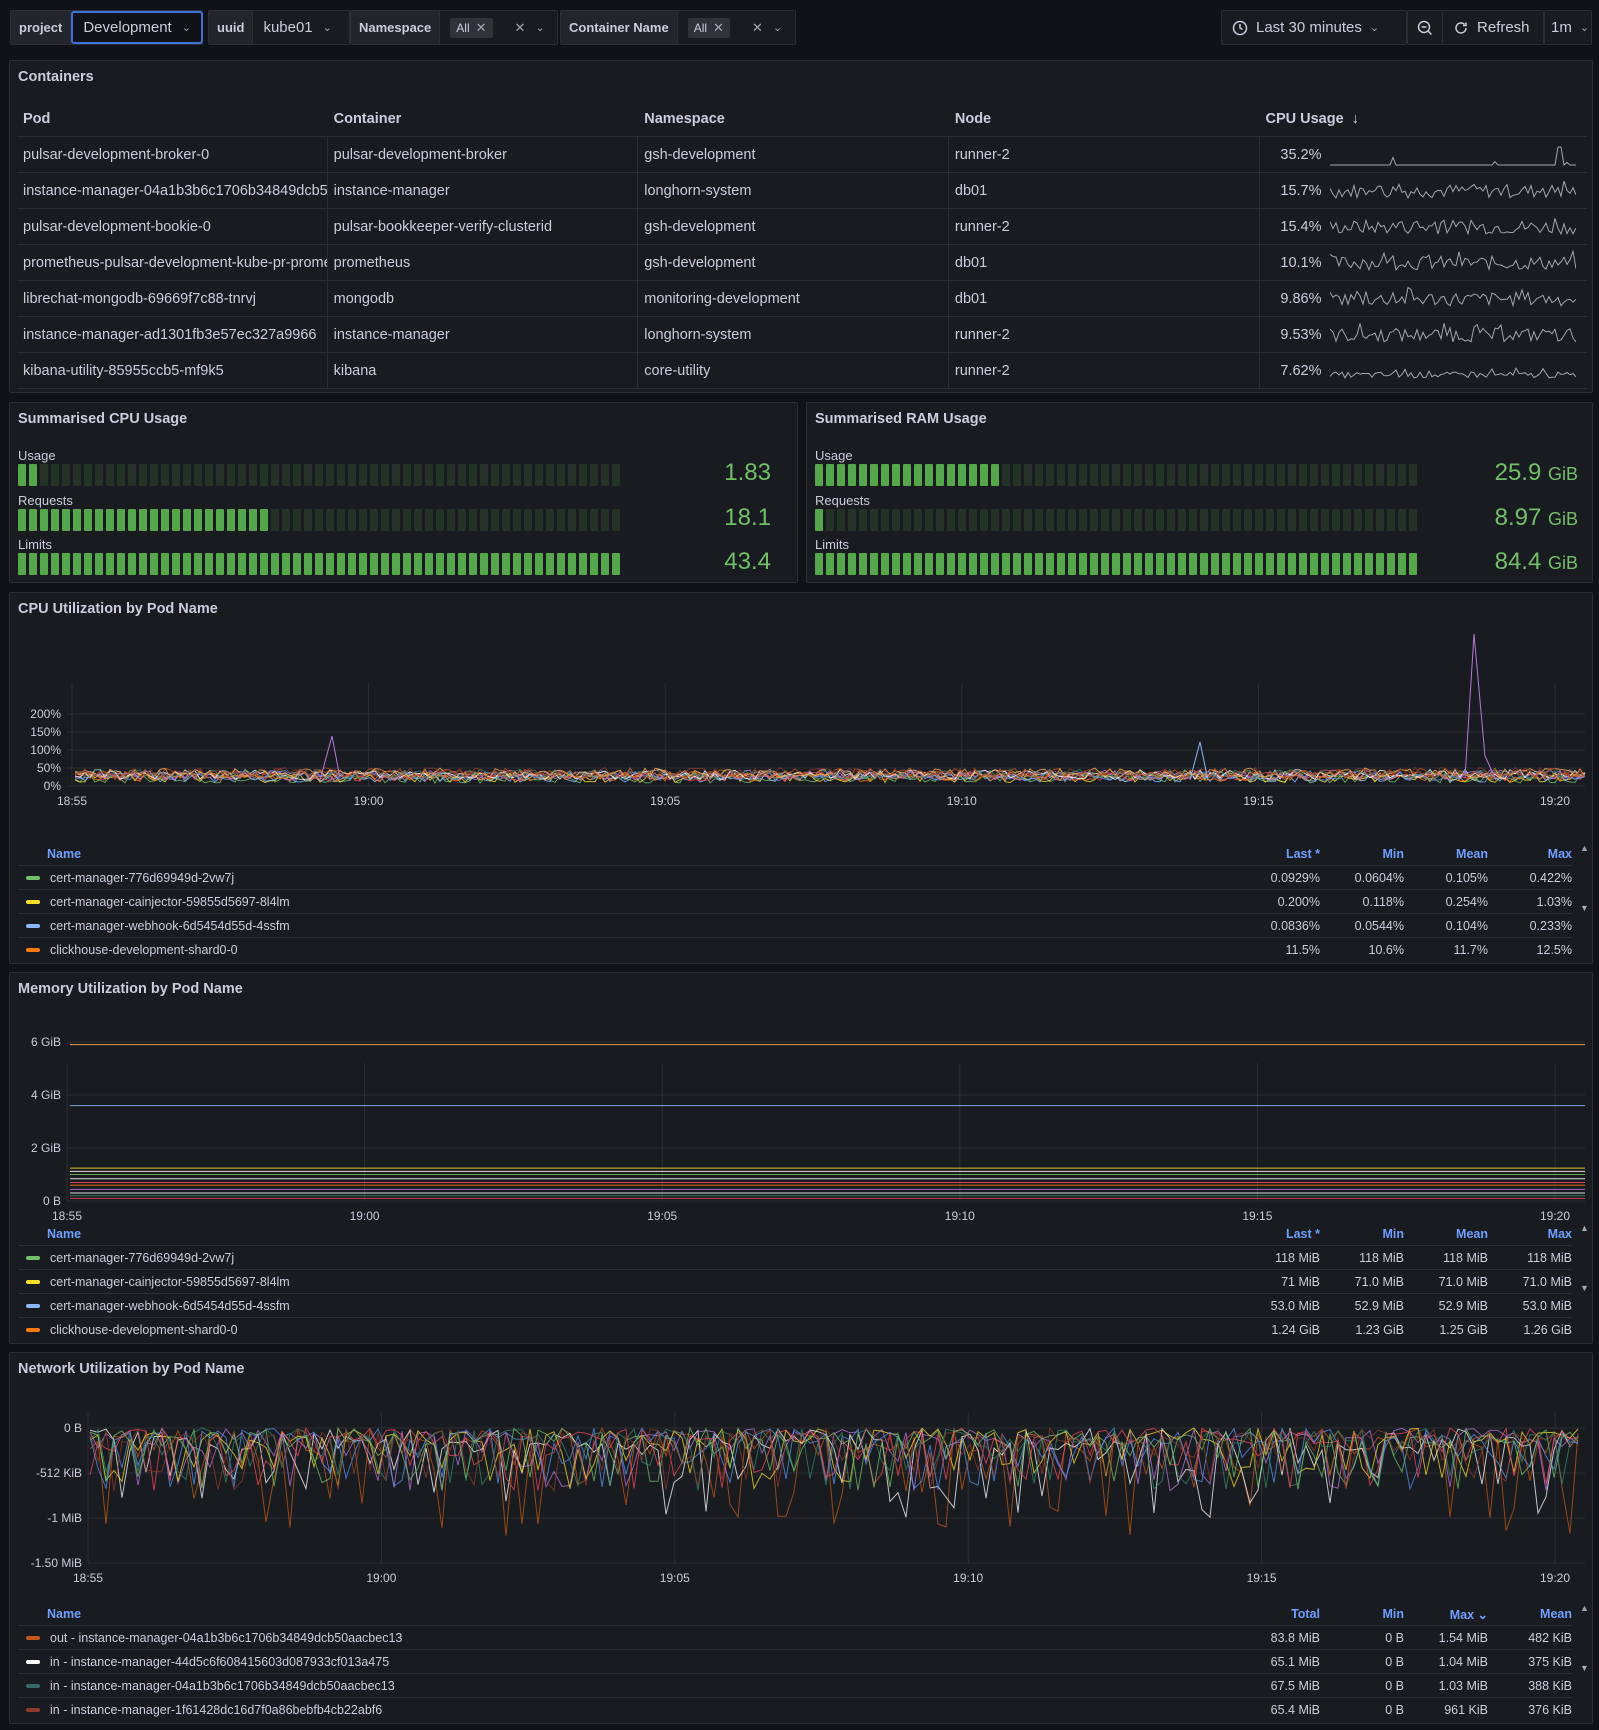 The height and width of the screenshot is (1730, 1599). Describe the element at coordinates (1568, 27) in the screenshot. I see `refresh-interval-select: 1m ⌄` at that location.